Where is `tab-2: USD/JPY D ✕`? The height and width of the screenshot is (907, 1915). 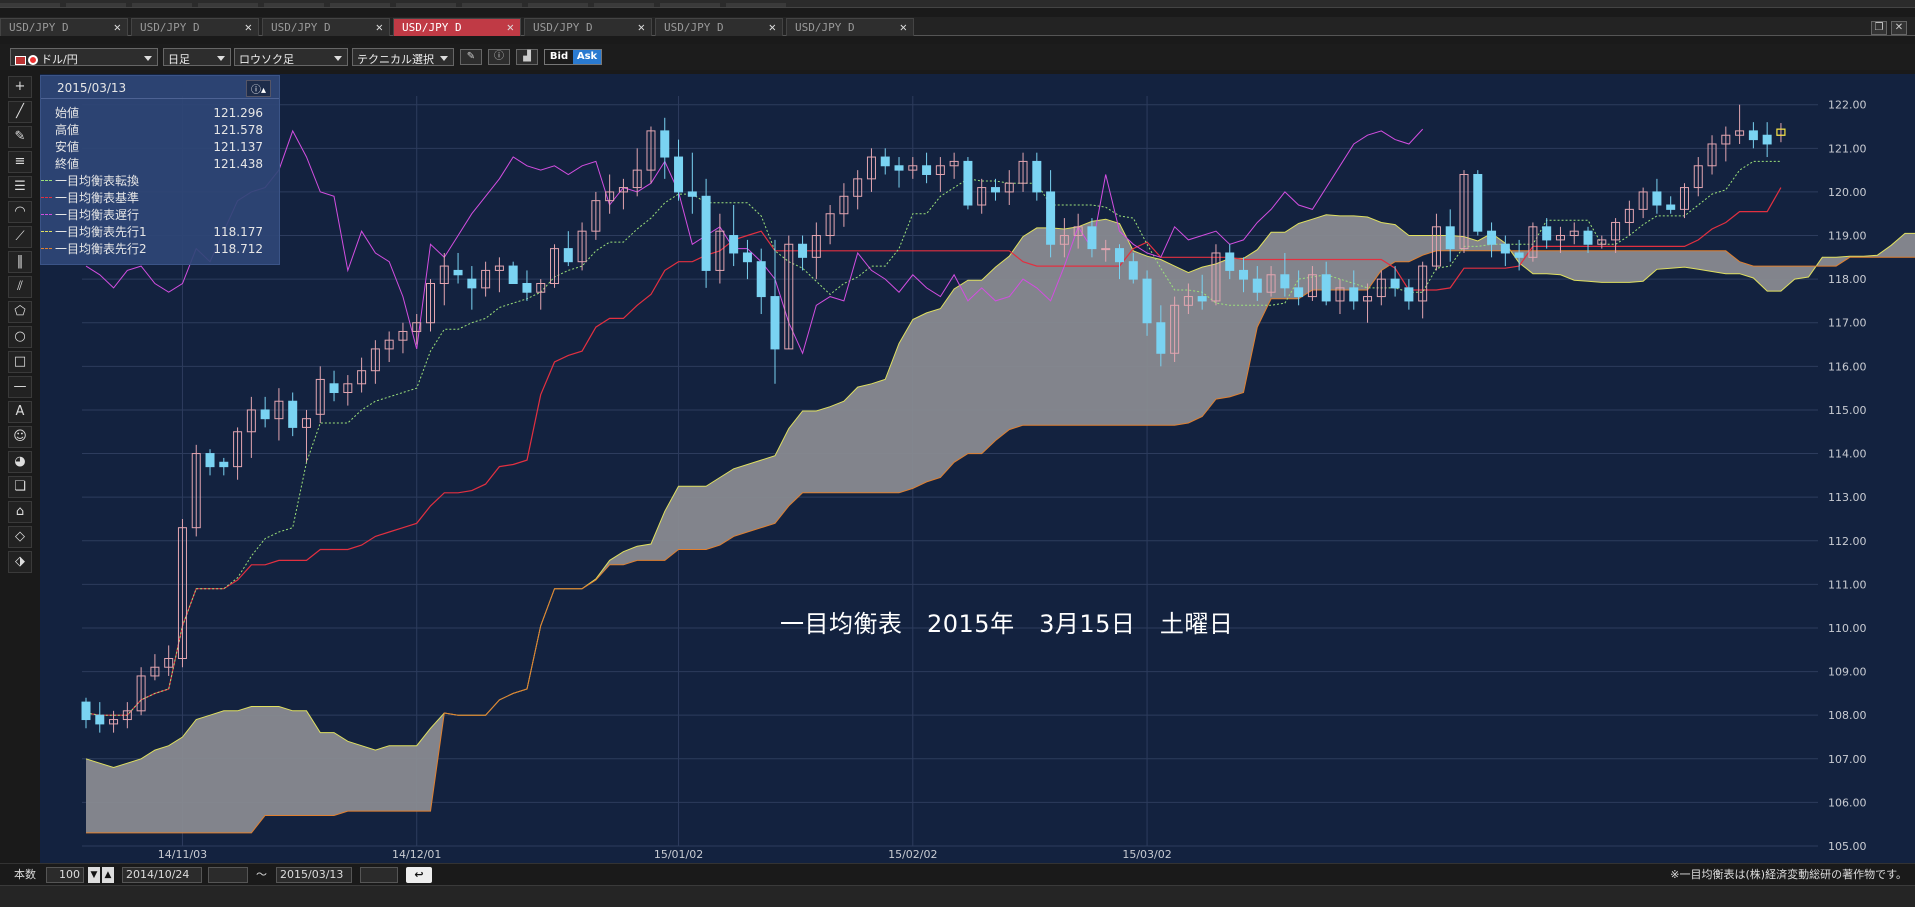 tab-2: USD/JPY D ✕ is located at coordinates (195, 27).